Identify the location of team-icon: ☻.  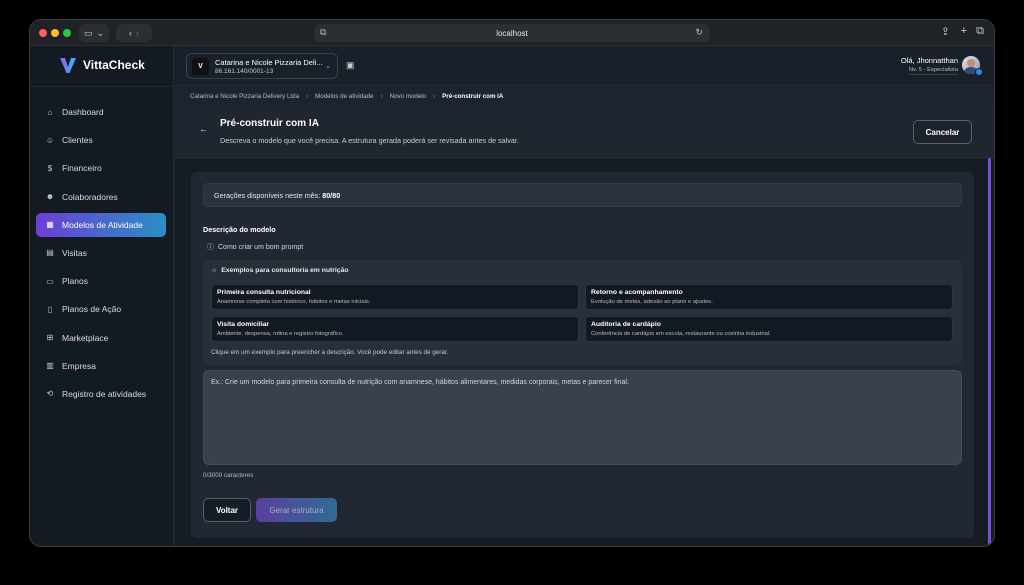
(50, 197).